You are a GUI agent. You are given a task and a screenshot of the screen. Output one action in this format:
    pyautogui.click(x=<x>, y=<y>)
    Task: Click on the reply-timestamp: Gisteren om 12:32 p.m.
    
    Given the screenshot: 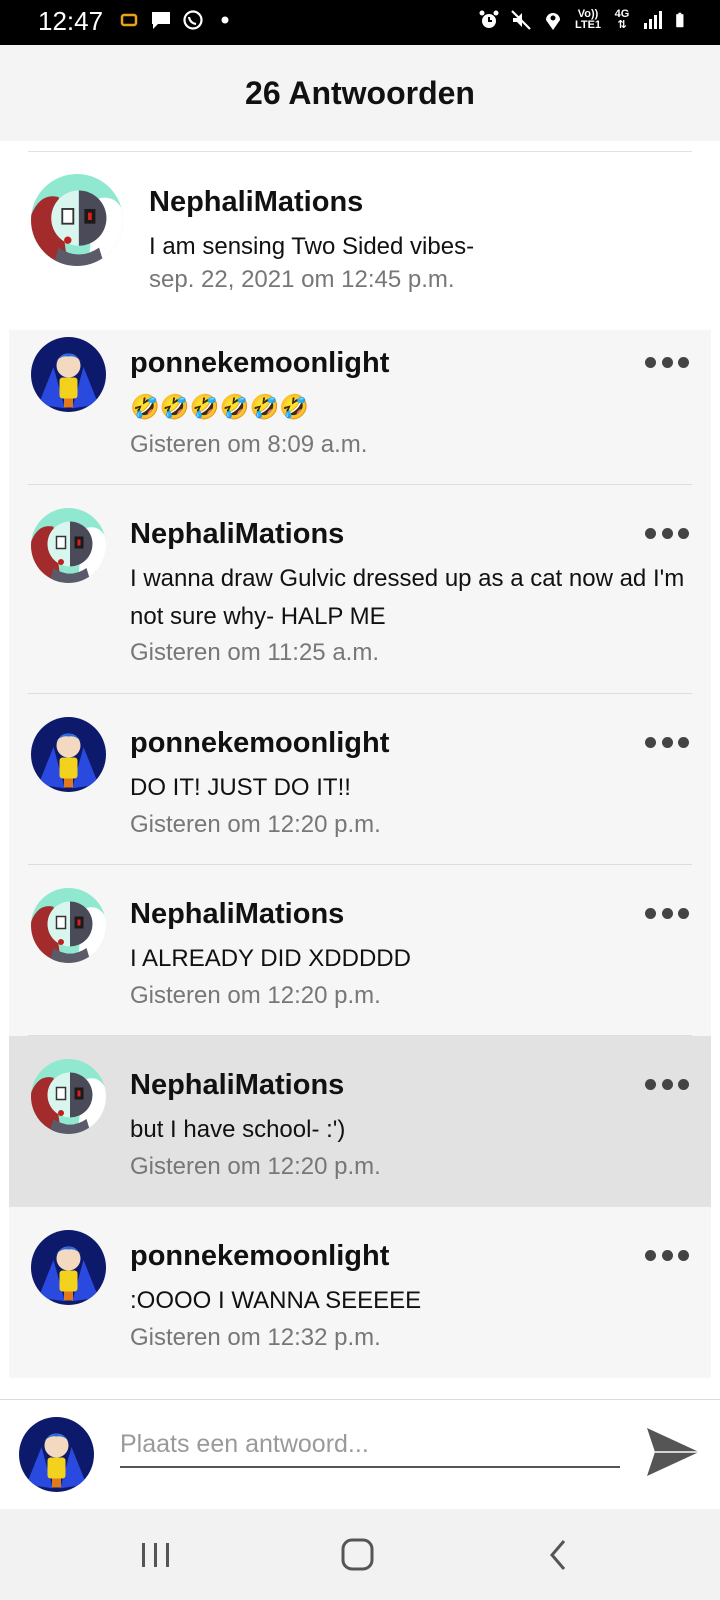 What is the action you would take?
    pyautogui.click(x=255, y=1337)
    